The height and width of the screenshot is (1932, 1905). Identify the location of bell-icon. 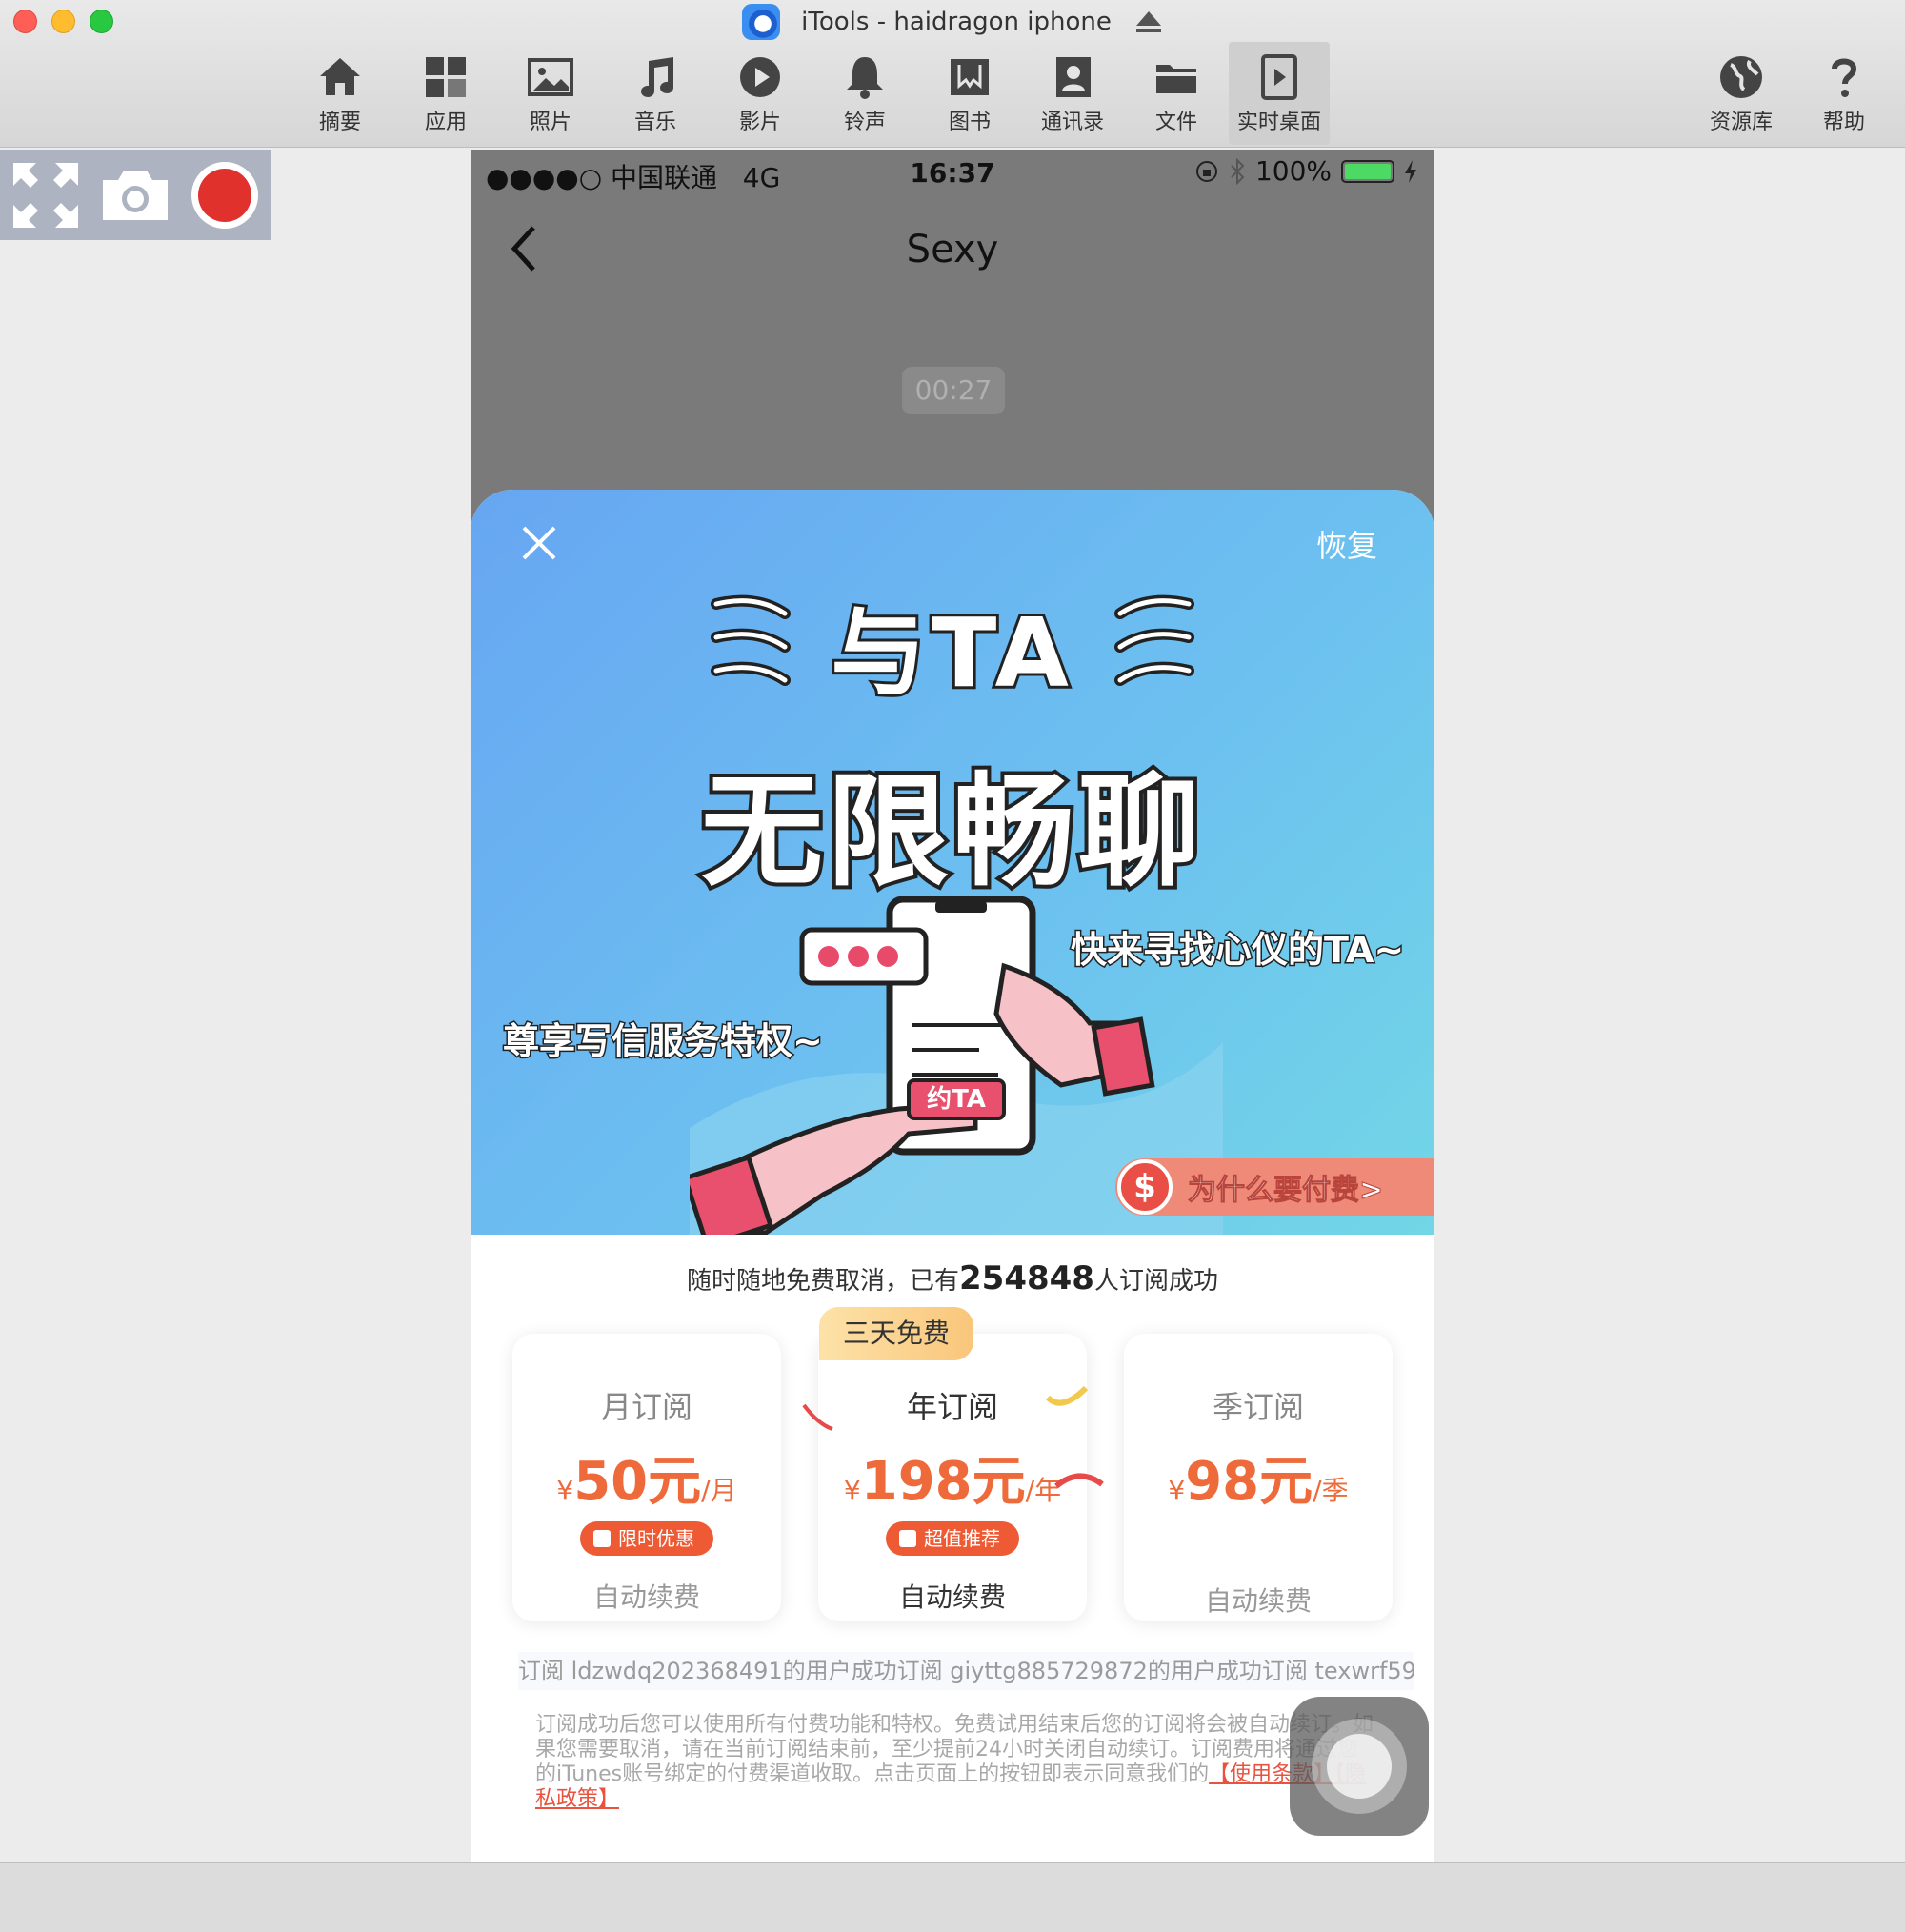
(865, 78).